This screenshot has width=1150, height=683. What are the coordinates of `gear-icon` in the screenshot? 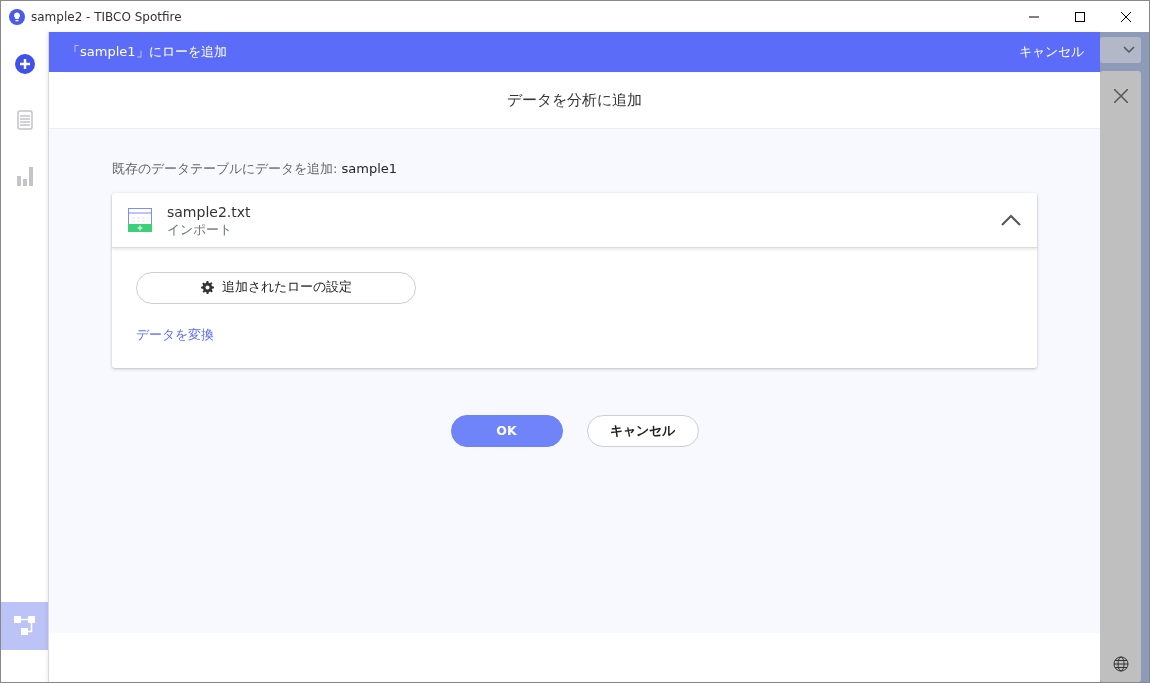 It's located at (207, 287).